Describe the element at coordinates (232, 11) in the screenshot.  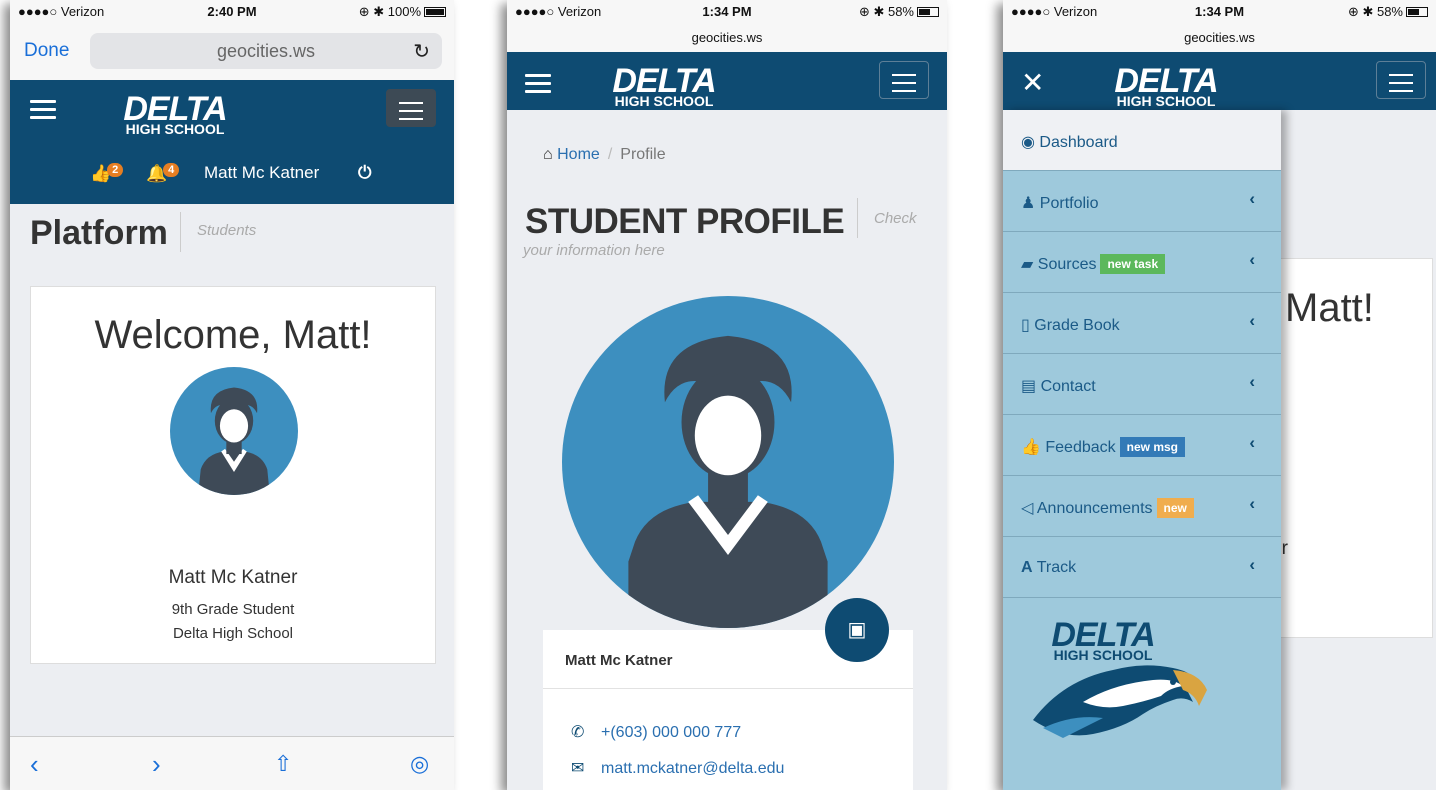
I see `status-bar: ●●●●○ Verizon 2:40 PM ⊕ ✱ 100%` at that location.